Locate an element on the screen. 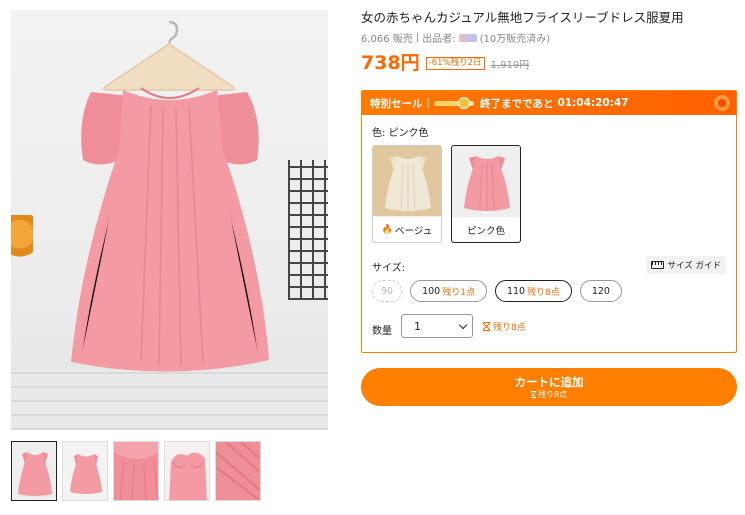 This screenshot has width=745, height=515. price-row: 738円 -61%残り2日 1,919円 is located at coordinates (445, 63).